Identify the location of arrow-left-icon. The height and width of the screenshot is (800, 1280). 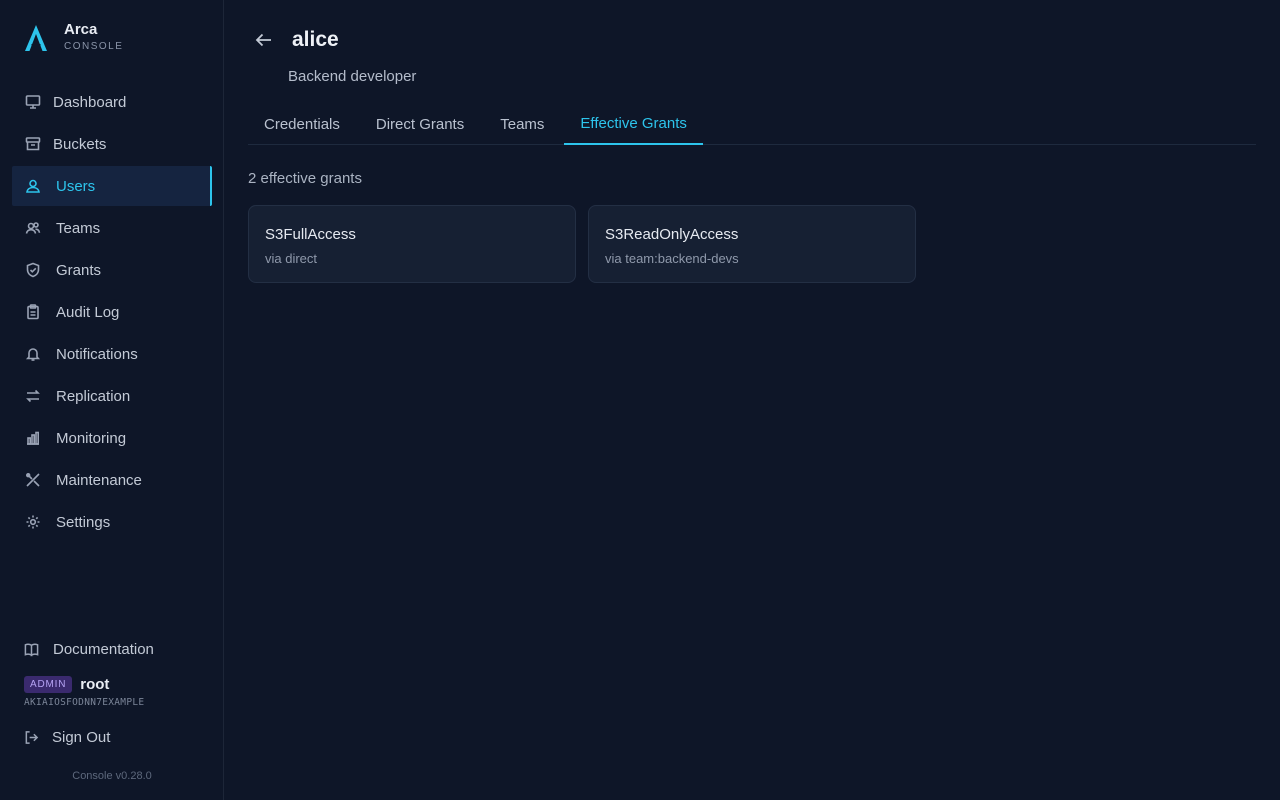
(263, 40).